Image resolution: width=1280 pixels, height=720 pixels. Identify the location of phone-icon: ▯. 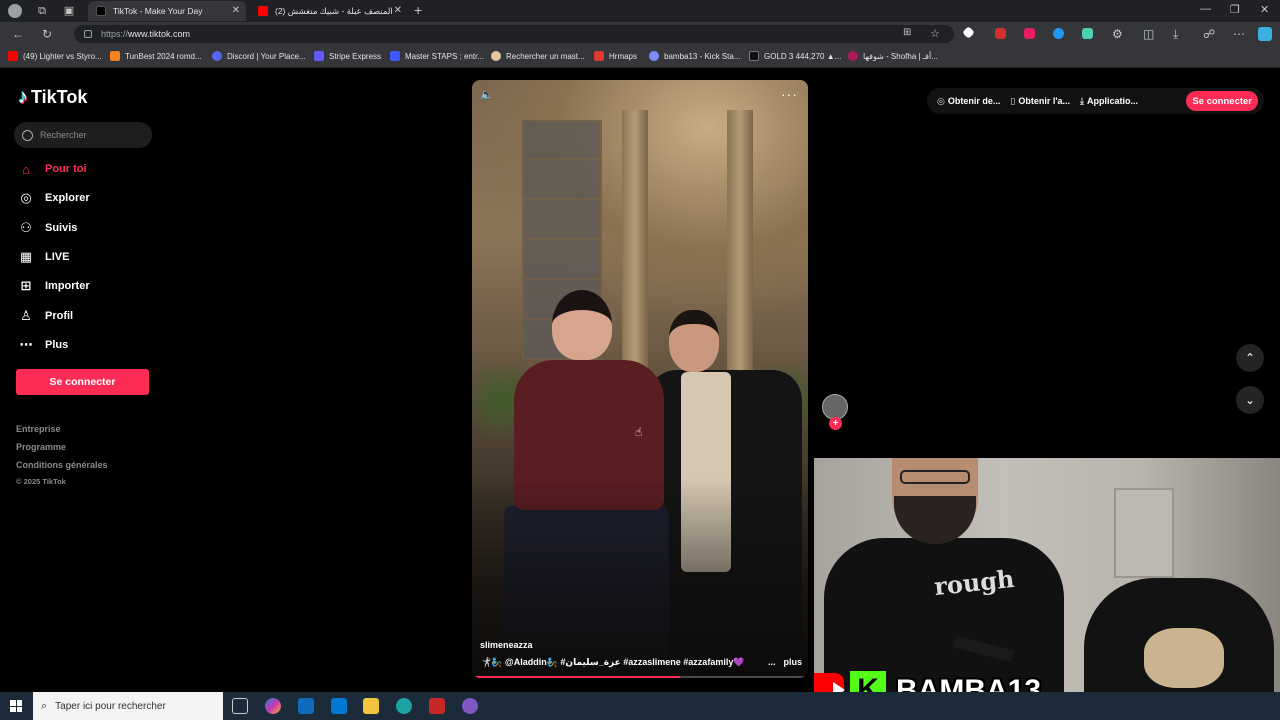
(1013, 100).